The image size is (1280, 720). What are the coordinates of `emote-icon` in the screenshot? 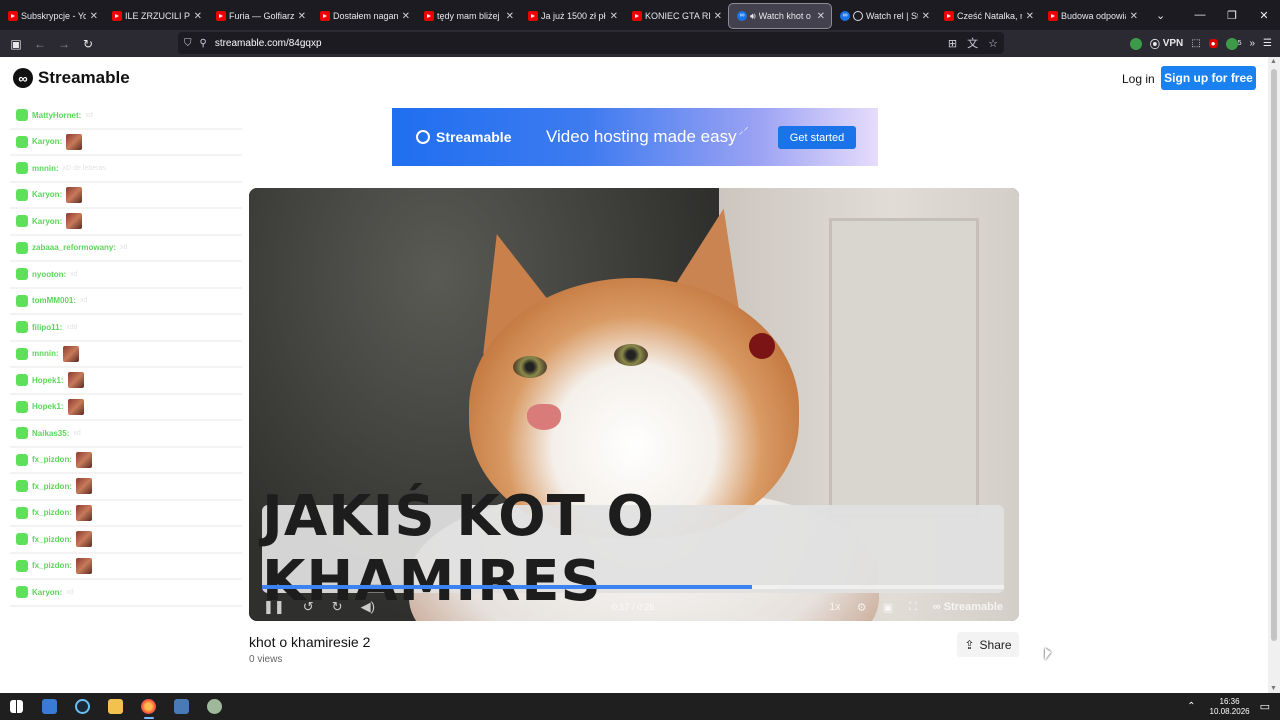 It's located at (84, 512).